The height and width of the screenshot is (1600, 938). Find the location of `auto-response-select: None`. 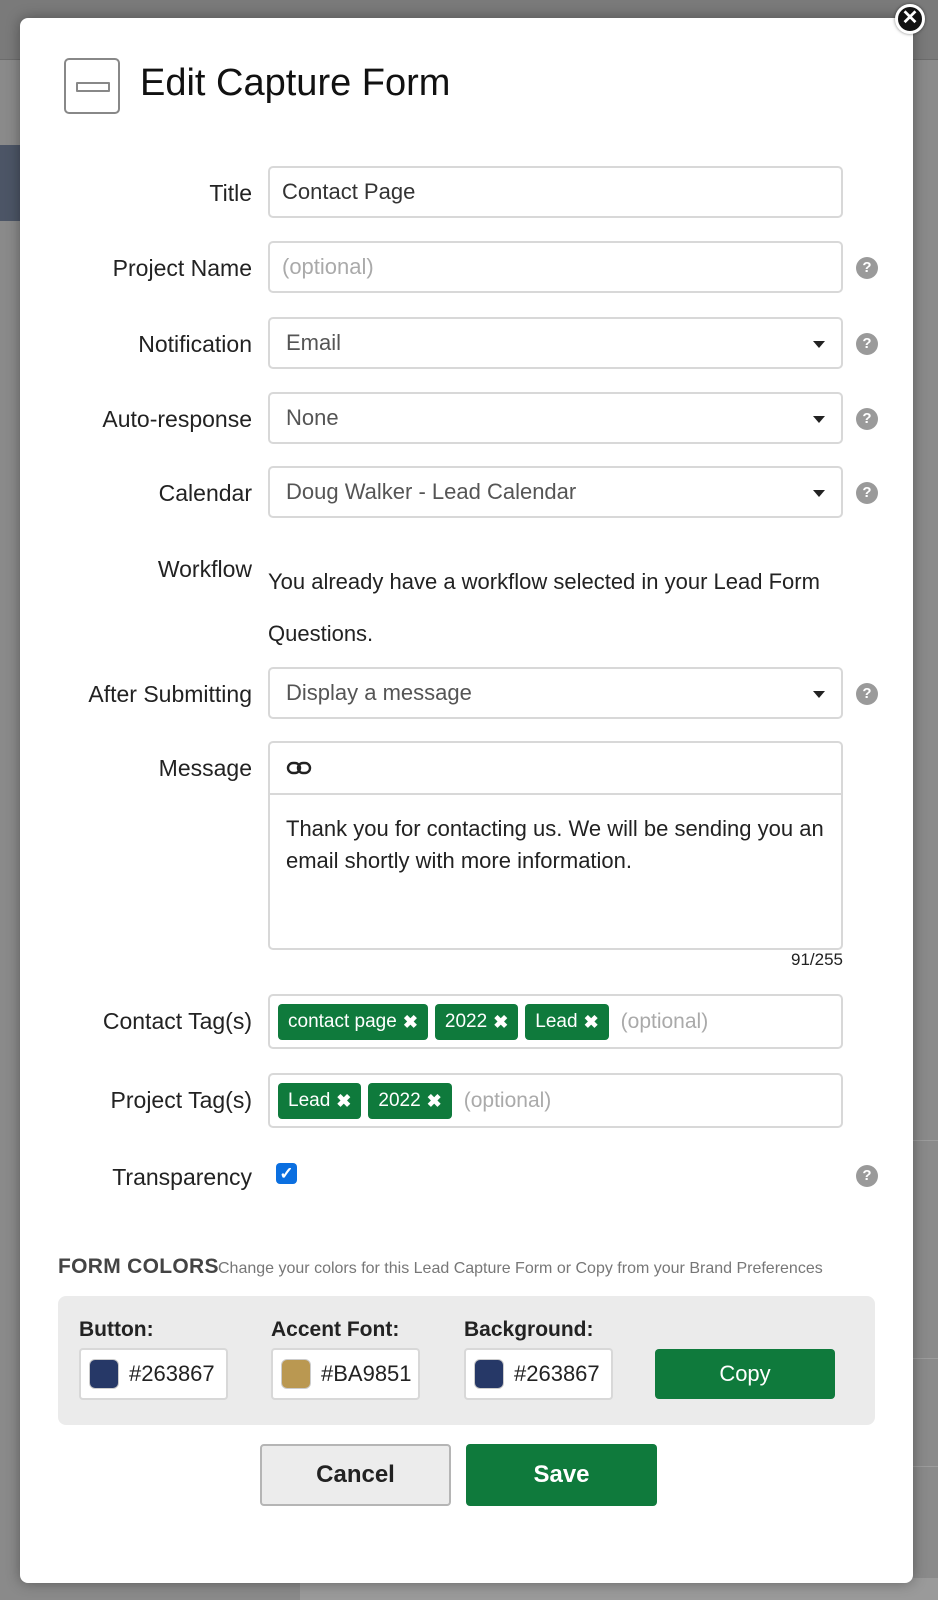

auto-response-select: None is located at coordinates (555, 418).